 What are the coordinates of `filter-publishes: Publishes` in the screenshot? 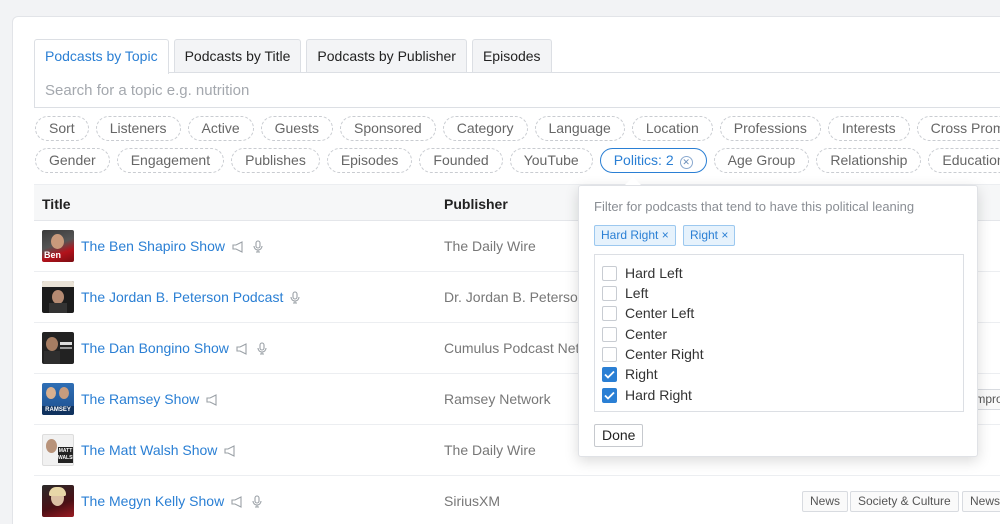 It's located at (275, 160).